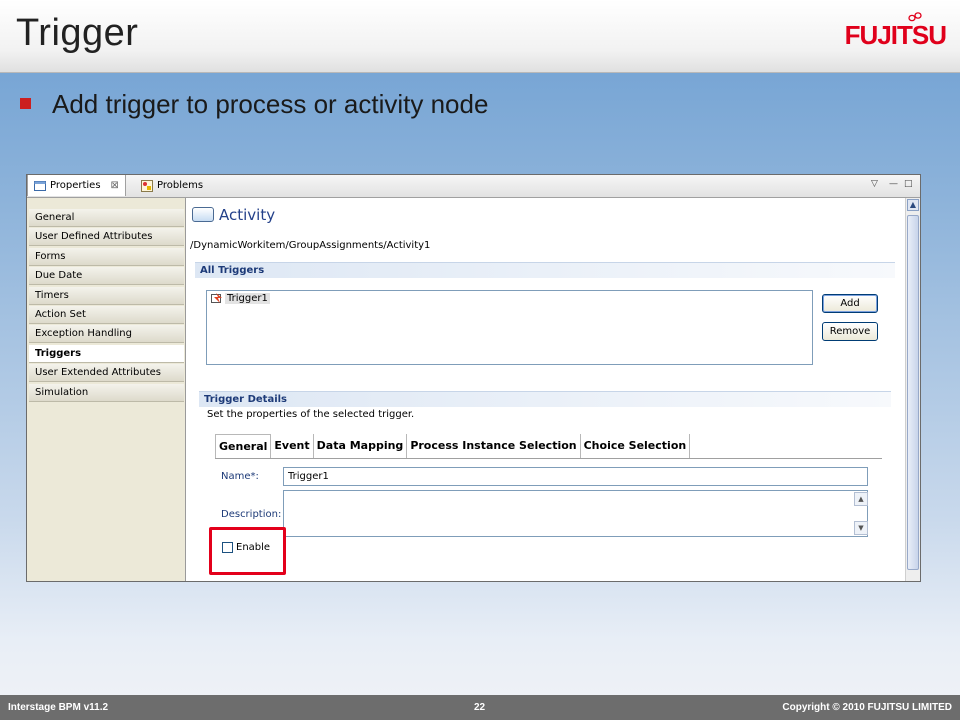 The width and height of the screenshot is (960, 720). What do you see at coordinates (480, 36) in the screenshot?
I see `slide-header: Trigger FUJITSU` at bounding box center [480, 36].